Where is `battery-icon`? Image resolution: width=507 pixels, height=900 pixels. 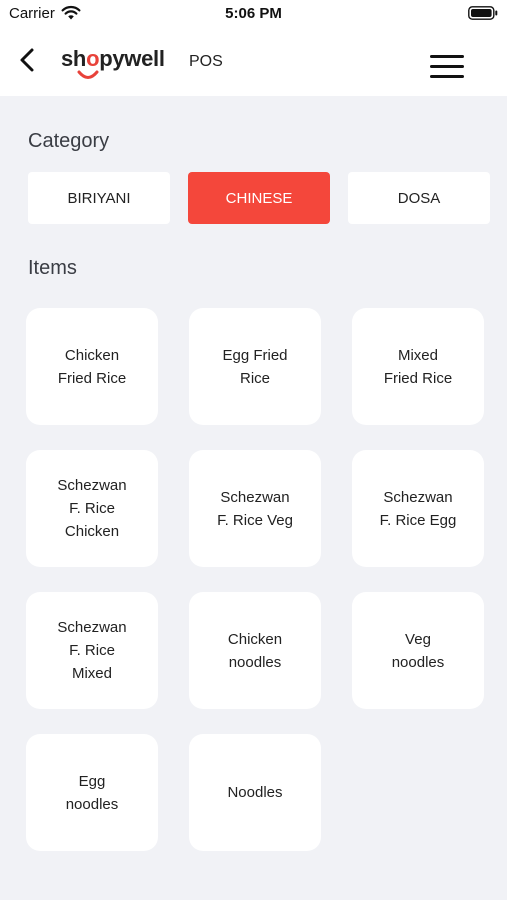 battery-icon is located at coordinates (483, 13).